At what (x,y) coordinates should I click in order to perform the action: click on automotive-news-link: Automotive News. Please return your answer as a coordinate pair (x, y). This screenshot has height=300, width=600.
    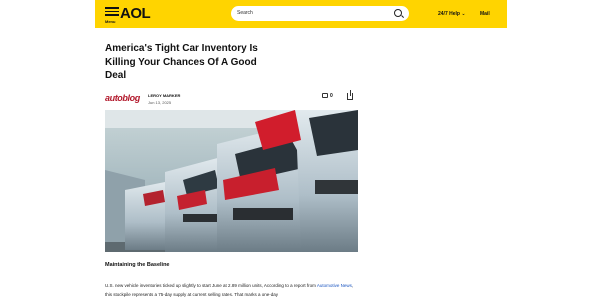
    Looking at the image, I should click on (334, 285).